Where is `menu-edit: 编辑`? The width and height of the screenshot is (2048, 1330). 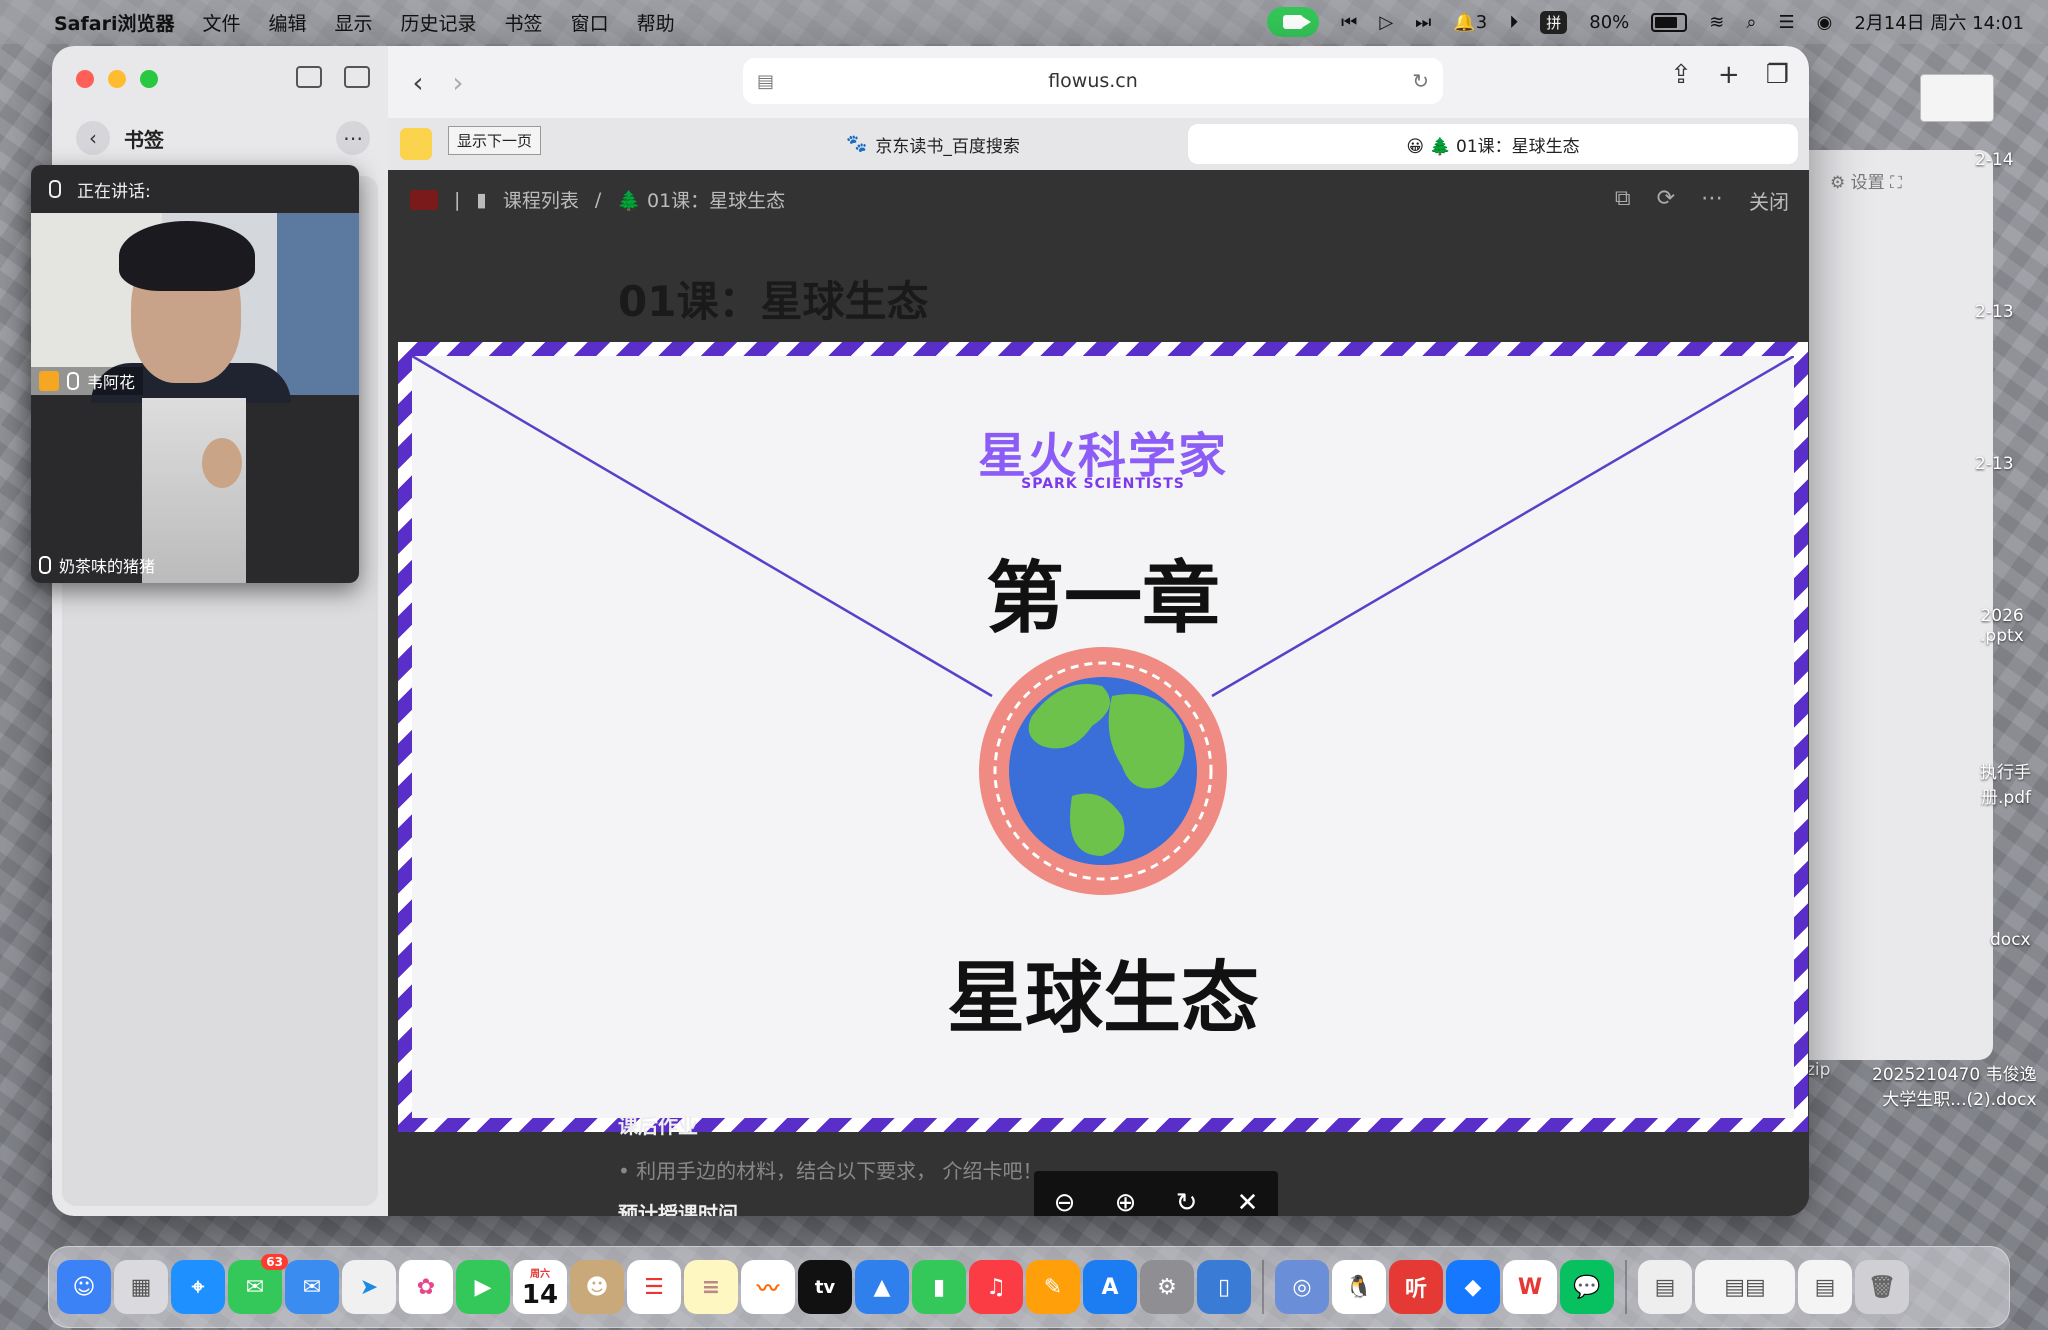 menu-edit: 编辑 is located at coordinates (288, 22).